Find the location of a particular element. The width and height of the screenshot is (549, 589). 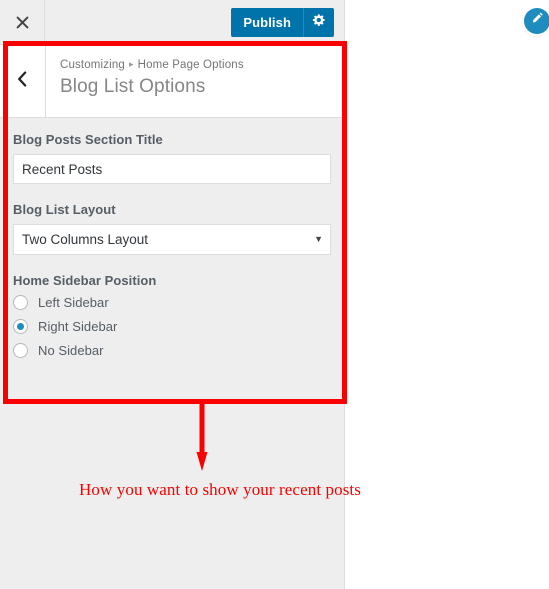

home-sidebar-position-label: Home Sidebar Position is located at coordinates (85, 280).